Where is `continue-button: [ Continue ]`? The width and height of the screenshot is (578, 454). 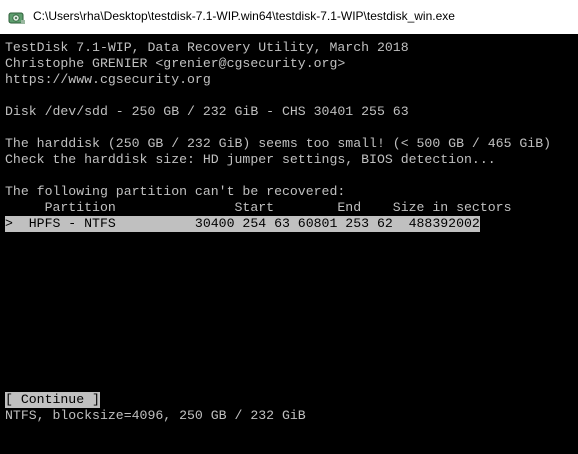
continue-button: [ Continue ] is located at coordinates (52, 400).